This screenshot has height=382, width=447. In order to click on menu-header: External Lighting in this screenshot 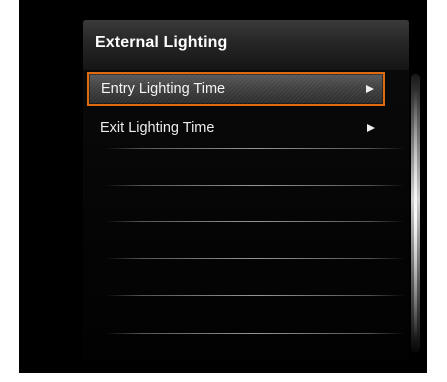, I will do `click(246, 45)`.